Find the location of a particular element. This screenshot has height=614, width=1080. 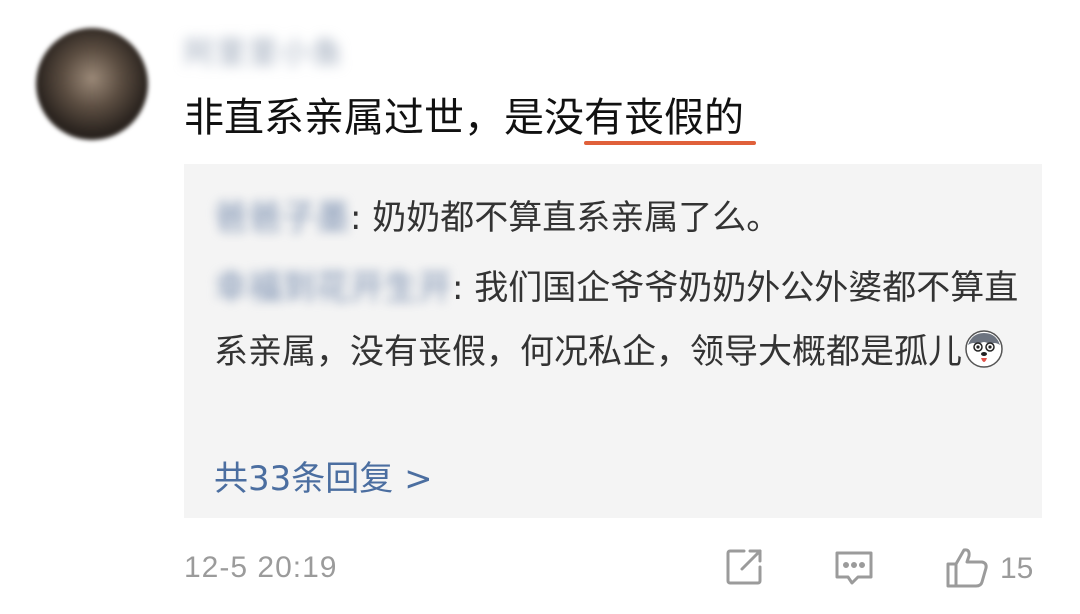

reply-author: 幸福到花开生开 is located at coordinates (333, 288).